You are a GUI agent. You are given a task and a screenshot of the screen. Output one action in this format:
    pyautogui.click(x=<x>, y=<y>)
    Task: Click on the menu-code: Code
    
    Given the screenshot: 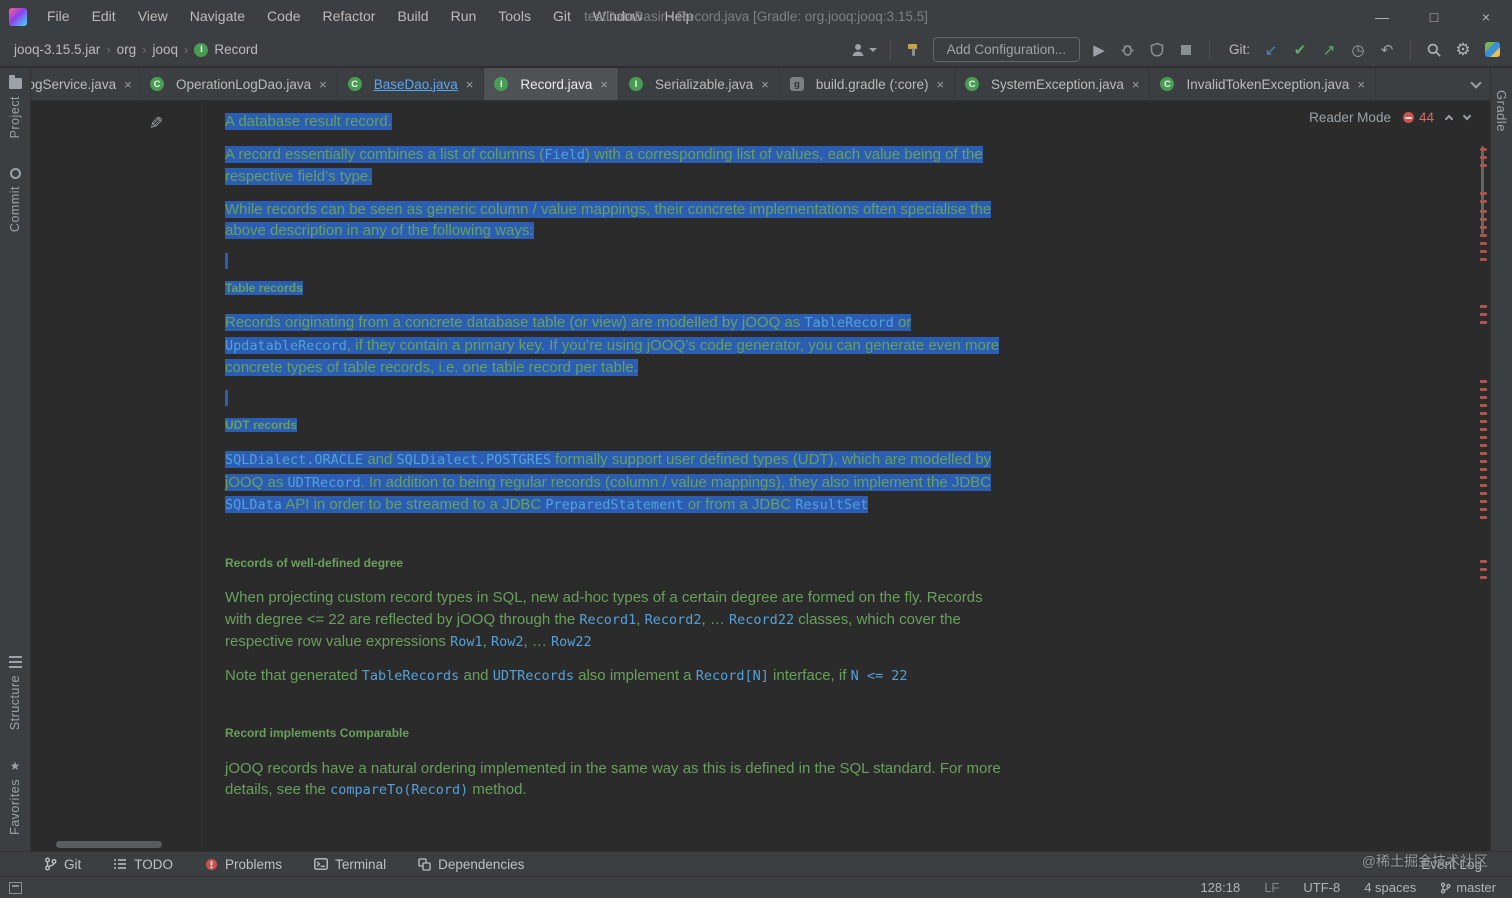 What is the action you would take?
    pyautogui.click(x=283, y=16)
    